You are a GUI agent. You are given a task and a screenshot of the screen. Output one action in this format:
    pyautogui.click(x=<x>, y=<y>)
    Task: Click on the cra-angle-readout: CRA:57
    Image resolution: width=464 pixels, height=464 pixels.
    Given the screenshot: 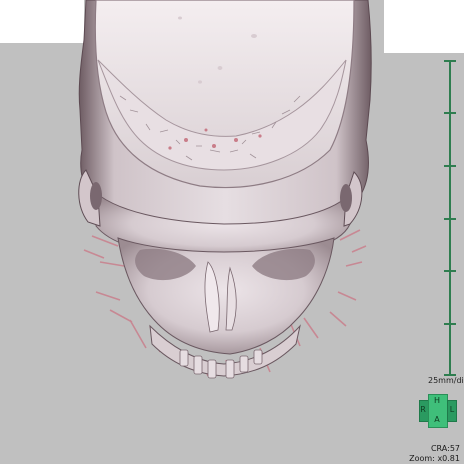 What is the action you would take?
    pyautogui.click(x=445, y=448)
    